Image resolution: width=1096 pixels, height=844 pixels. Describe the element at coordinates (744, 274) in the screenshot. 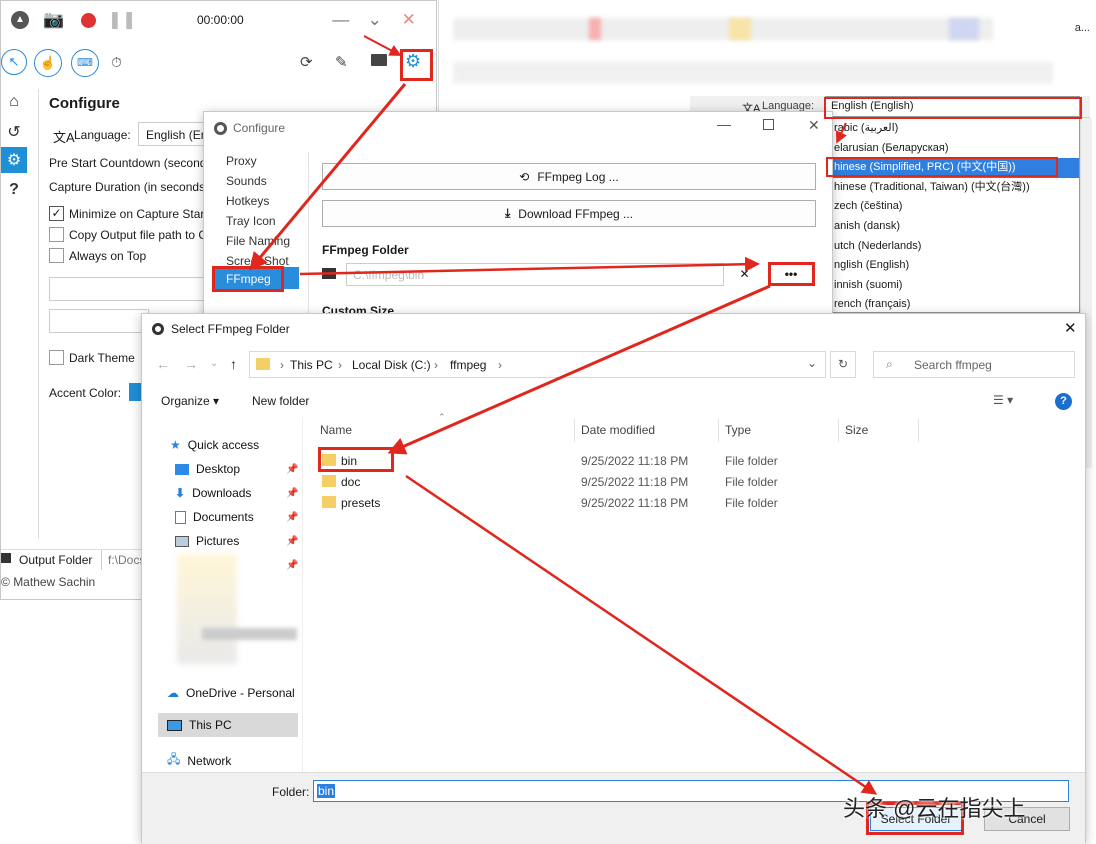

I see `clear-folder-button: ✕` at that location.